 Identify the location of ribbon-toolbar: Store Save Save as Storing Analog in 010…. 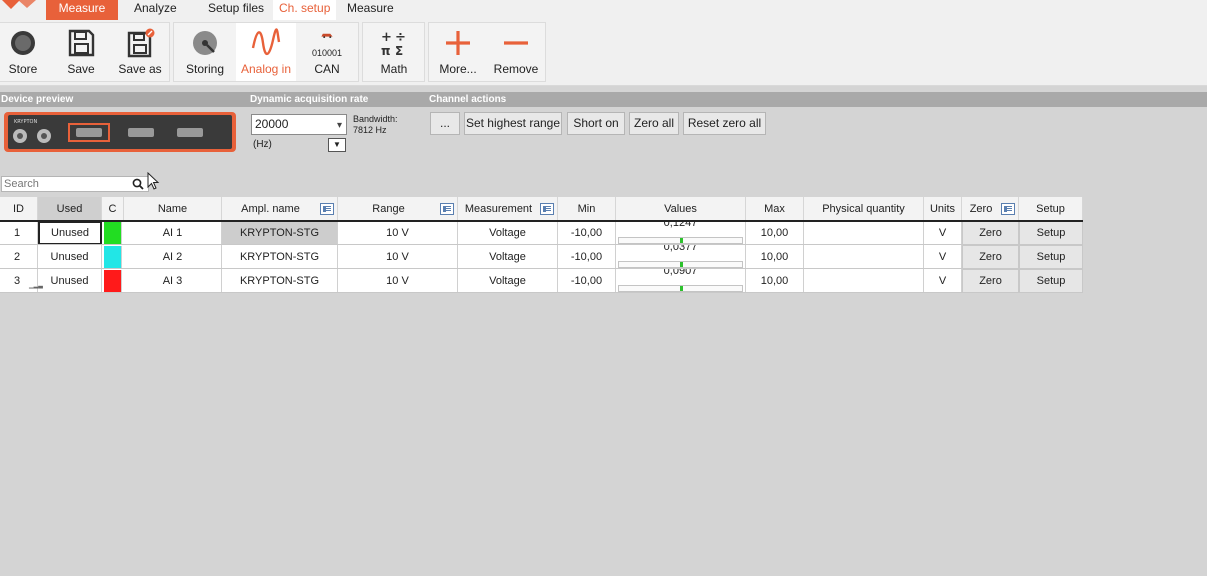
(603, 53).